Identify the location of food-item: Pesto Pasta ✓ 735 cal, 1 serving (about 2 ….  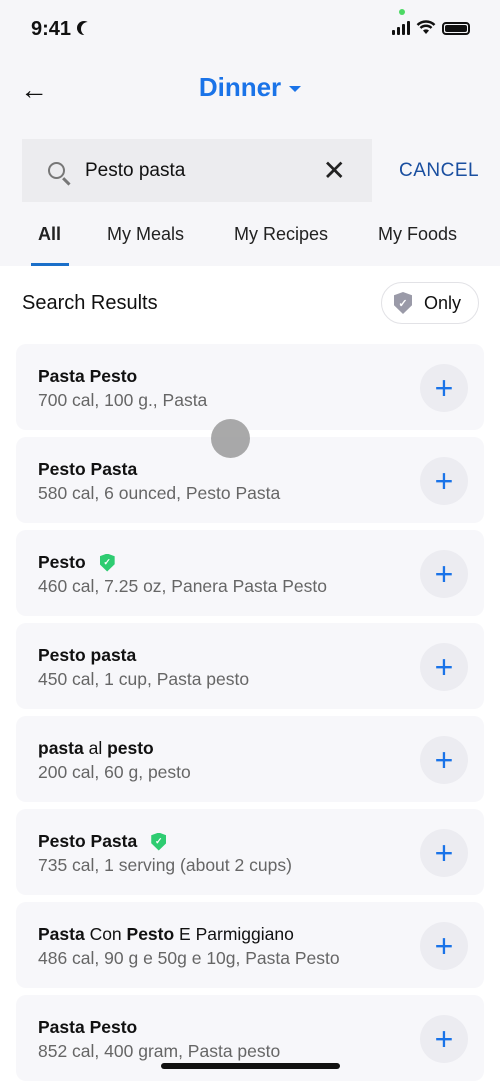
(250, 852).